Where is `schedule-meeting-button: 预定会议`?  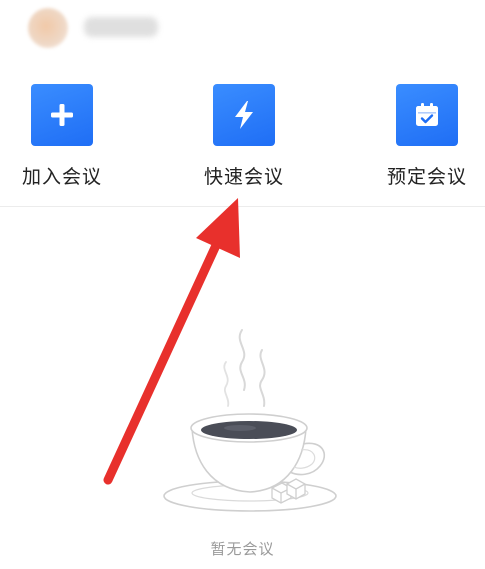 schedule-meeting-button: 预定会议 is located at coordinates (426, 139).